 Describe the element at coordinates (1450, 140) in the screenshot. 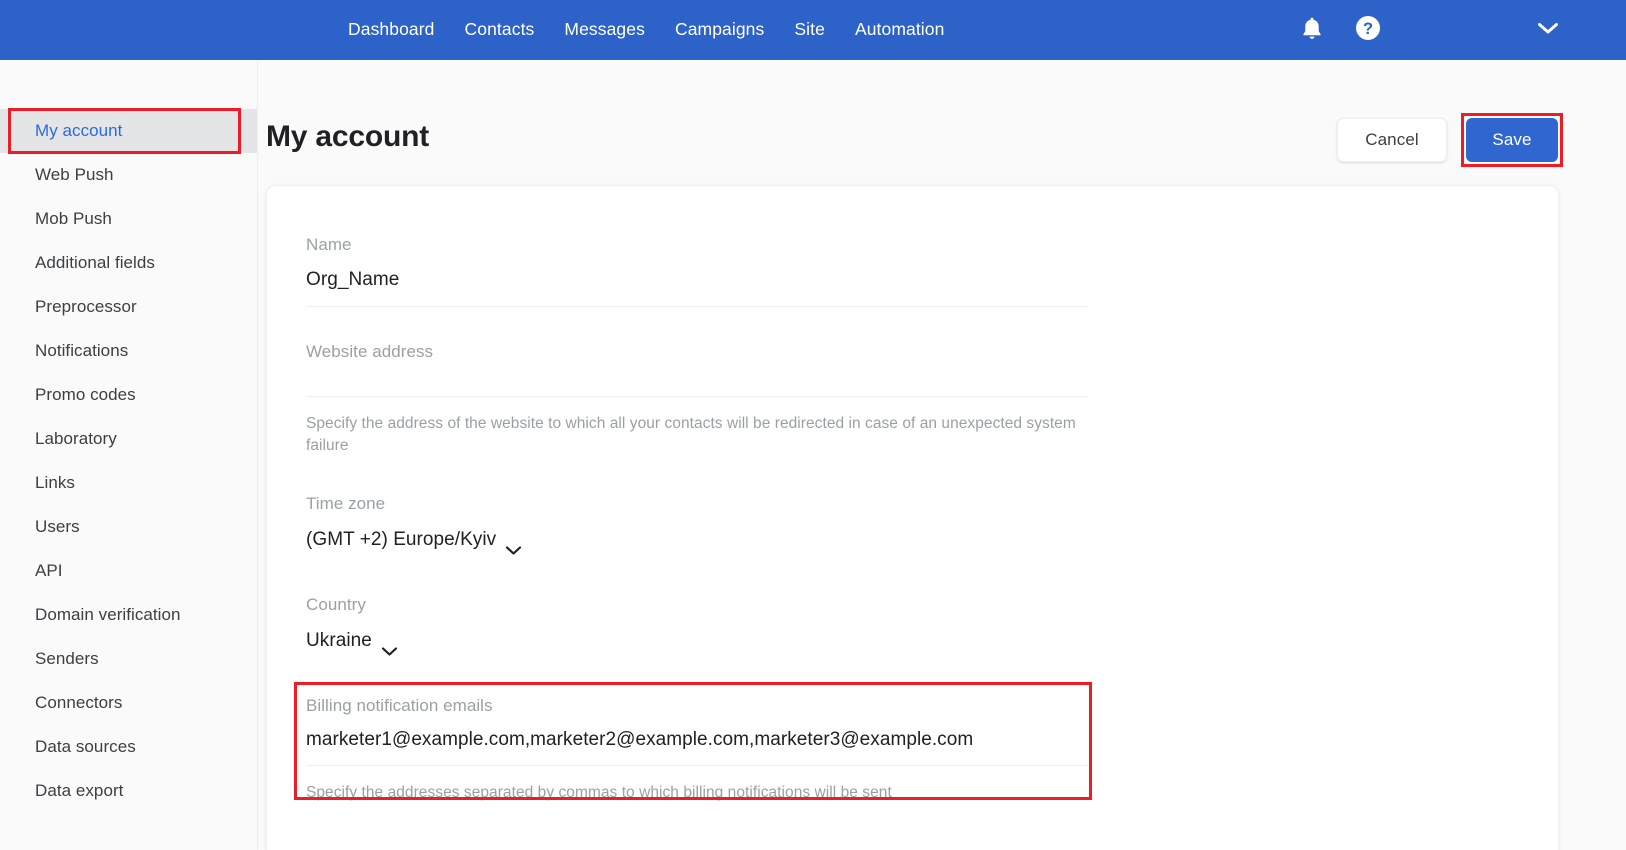

I see `header-actions: Cancel Save` at that location.